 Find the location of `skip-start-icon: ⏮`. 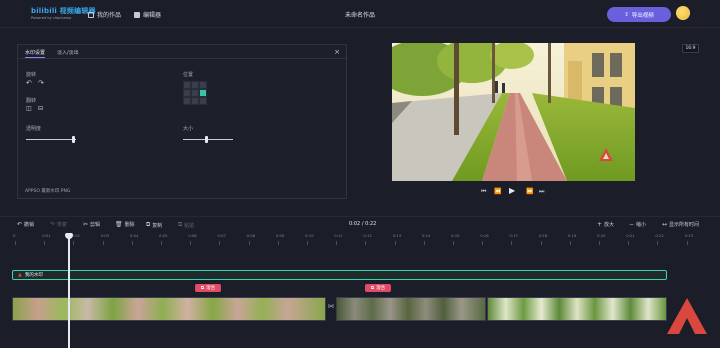

skip-start-icon: ⏮ is located at coordinates (483, 192).